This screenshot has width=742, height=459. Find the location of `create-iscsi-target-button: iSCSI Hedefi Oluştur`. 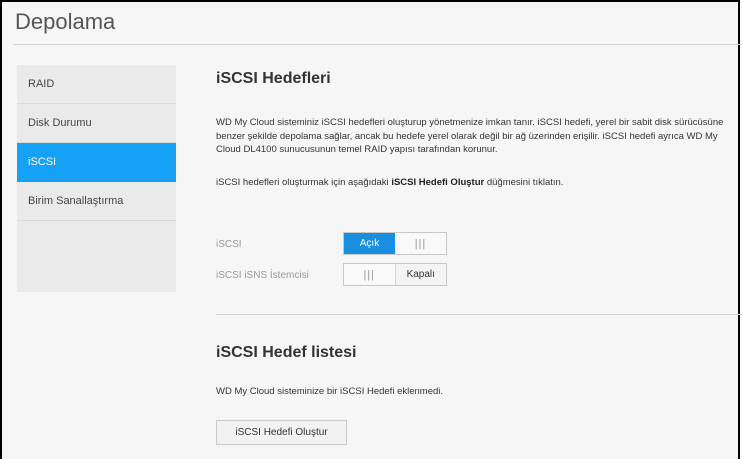

create-iscsi-target-button: iSCSI Hedefi Oluştur is located at coordinates (281, 432).